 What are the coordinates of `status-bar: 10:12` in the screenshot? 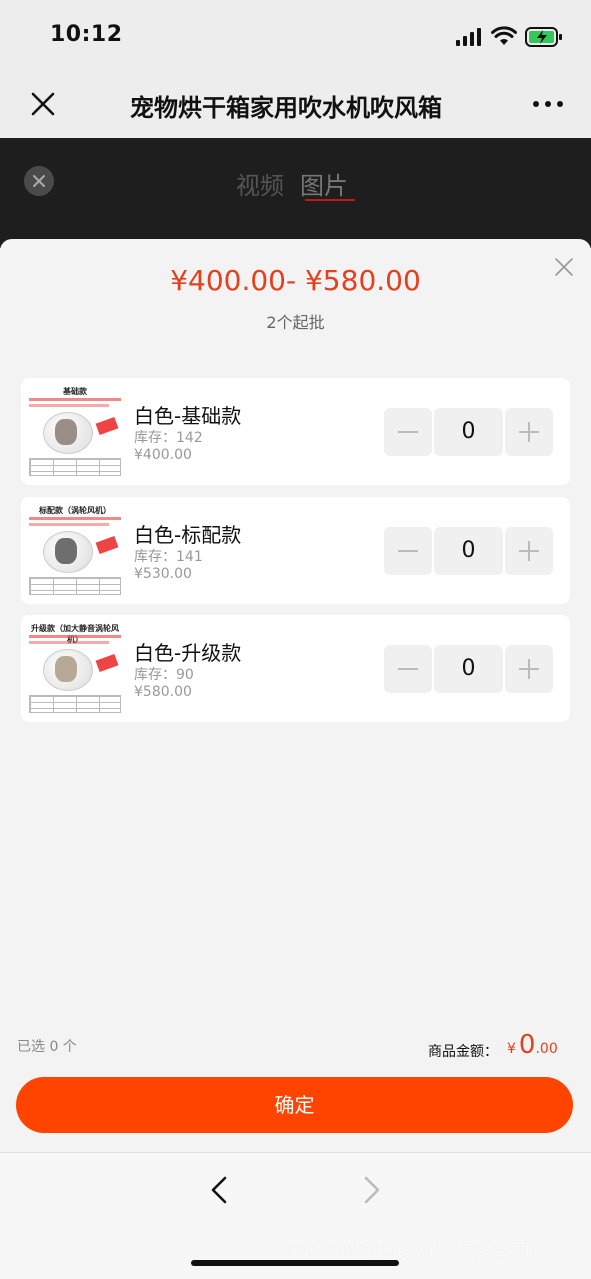 It's located at (295, 37).